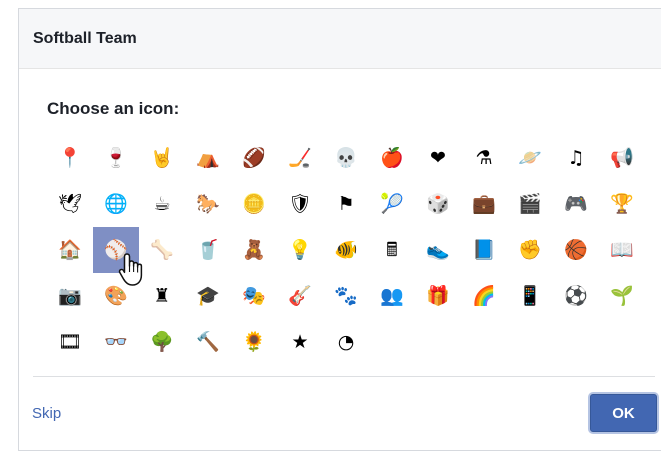  What do you see at coordinates (162, 296) in the screenshot?
I see `chess-rook-icon: ♜` at bounding box center [162, 296].